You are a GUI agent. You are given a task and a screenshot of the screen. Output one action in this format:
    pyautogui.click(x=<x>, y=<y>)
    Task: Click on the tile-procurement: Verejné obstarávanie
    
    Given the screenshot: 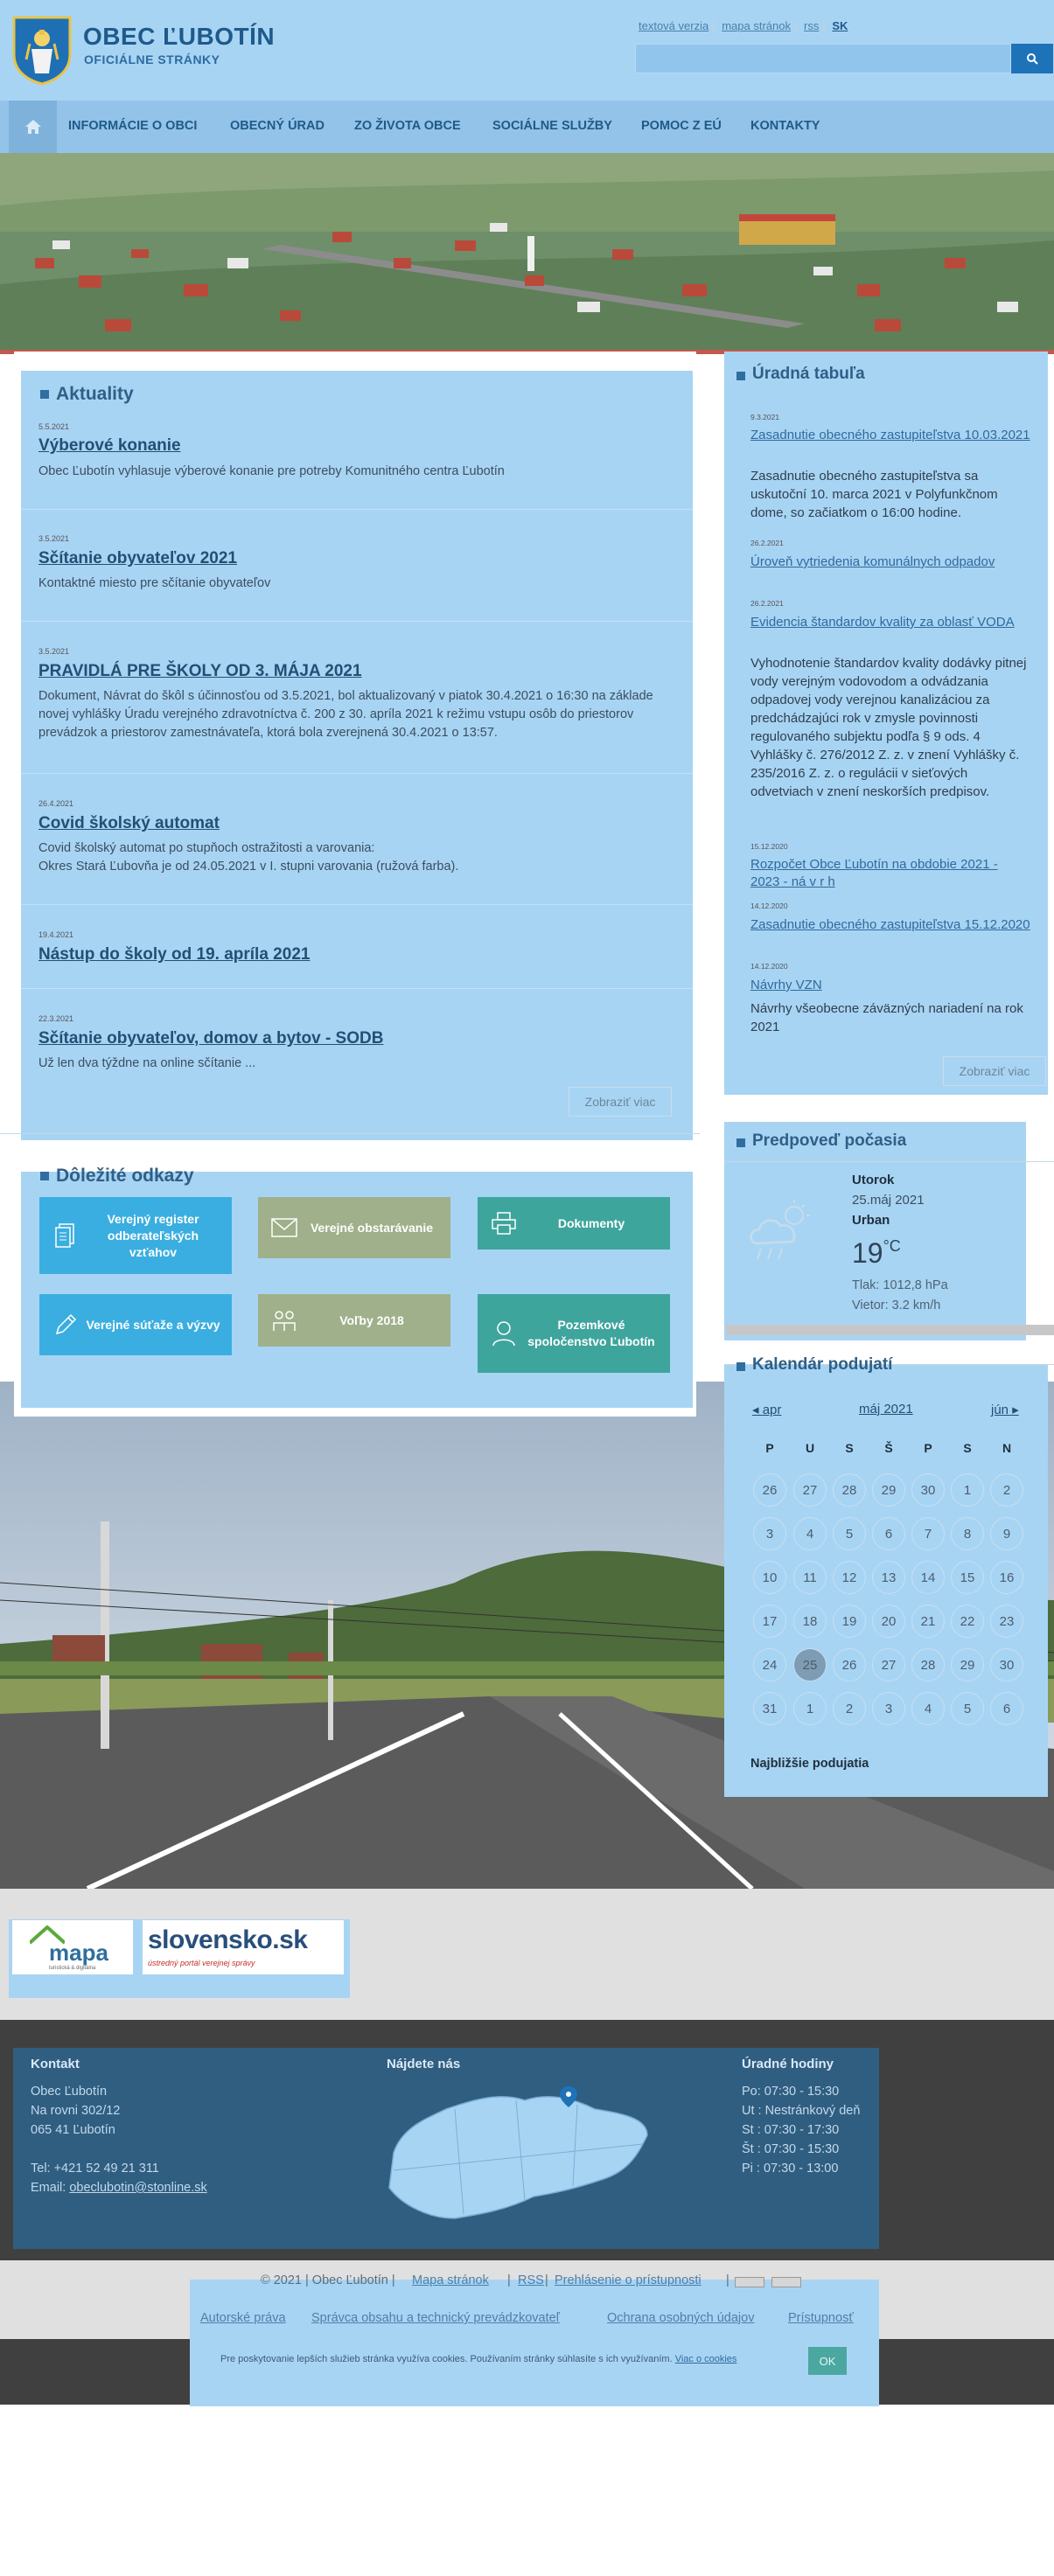 What is the action you would take?
    pyautogui.click(x=354, y=1227)
    